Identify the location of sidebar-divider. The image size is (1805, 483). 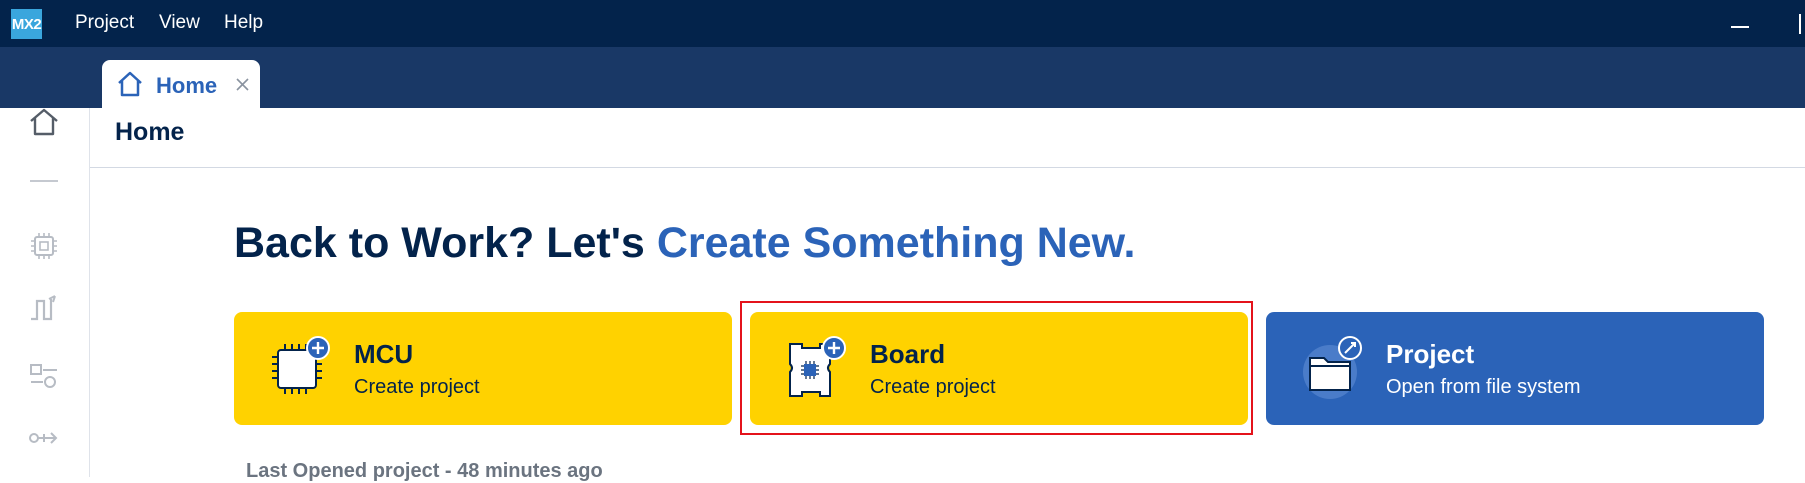
(44, 181).